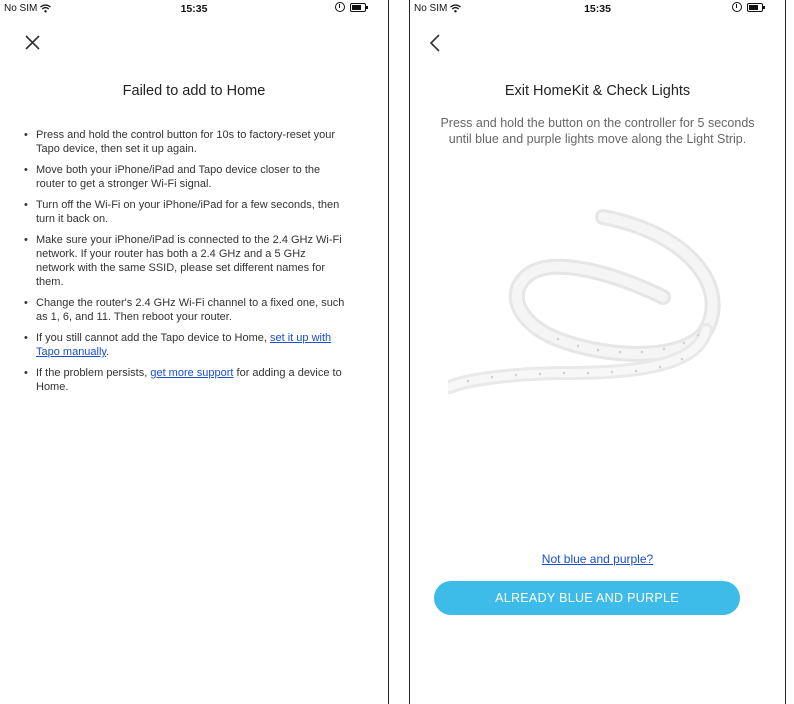 This screenshot has height=704, width=794. What do you see at coordinates (191, 373) in the screenshot?
I see `get-support-link: get more support` at bounding box center [191, 373].